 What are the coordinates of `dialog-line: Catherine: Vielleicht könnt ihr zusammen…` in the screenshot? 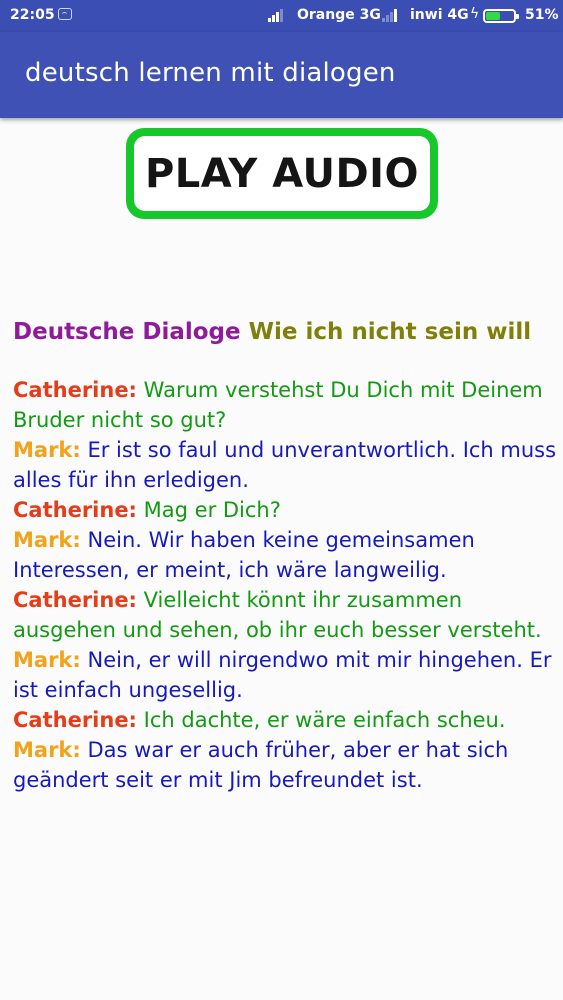 It's located at (285, 615).